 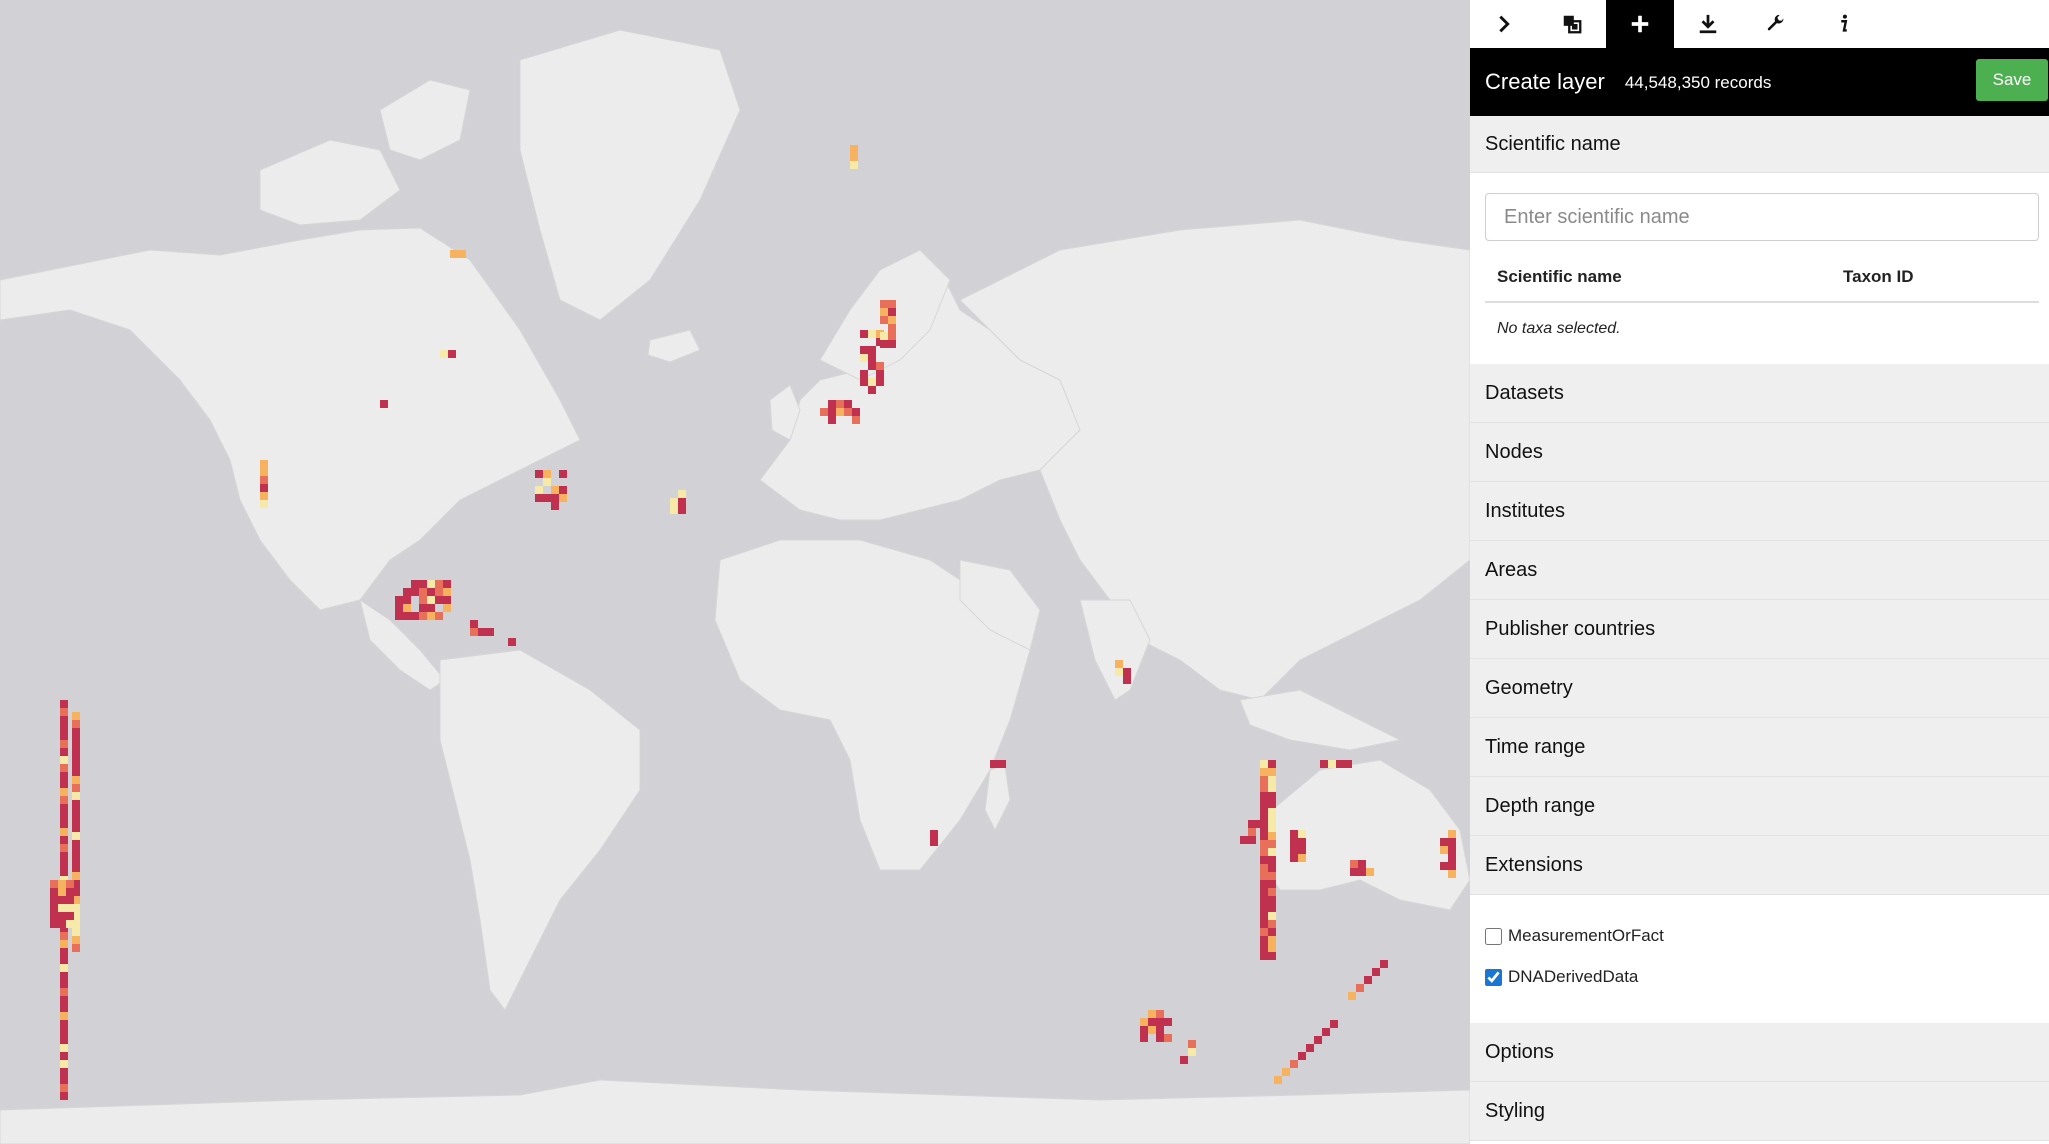 What do you see at coordinates (1759, 393) in the screenshot?
I see `section-datasets: Datasets` at bounding box center [1759, 393].